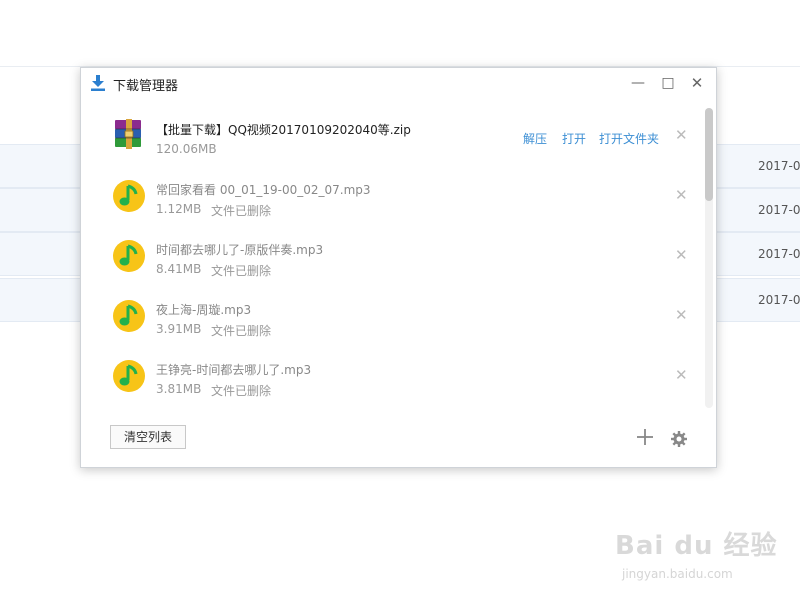 This screenshot has height=600, width=800. Describe the element at coordinates (668, 83) in the screenshot. I see `maximize-button: □` at that location.